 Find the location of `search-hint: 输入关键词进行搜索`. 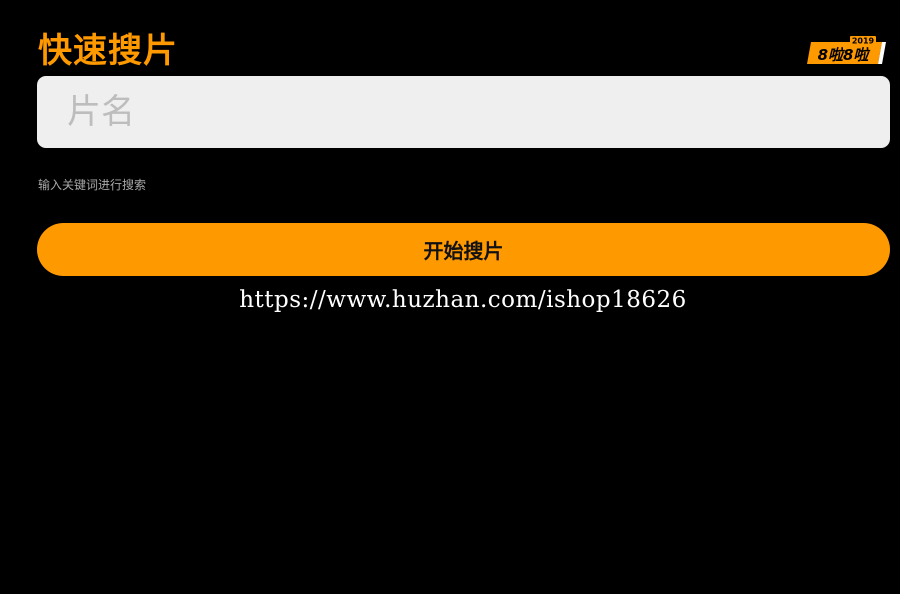

search-hint: 输入关键词进行搜索 is located at coordinates (92, 185).